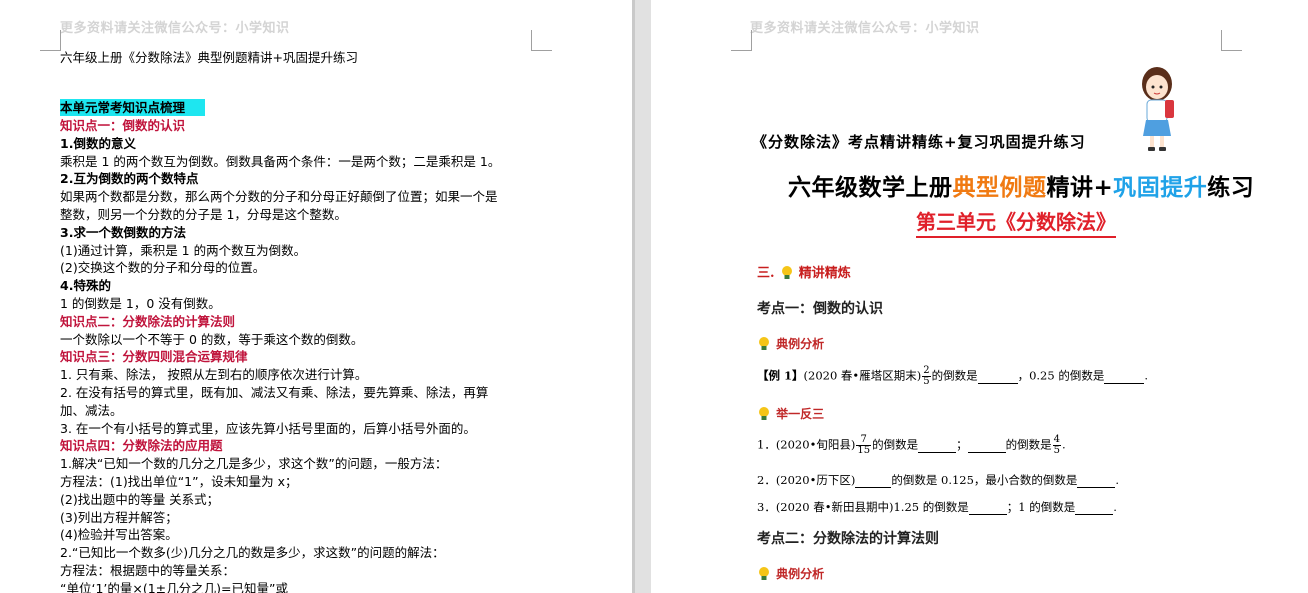  What do you see at coordinates (766, 273) in the screenshot?
I see `section-number: 三.` at bounding box center [766, 273].